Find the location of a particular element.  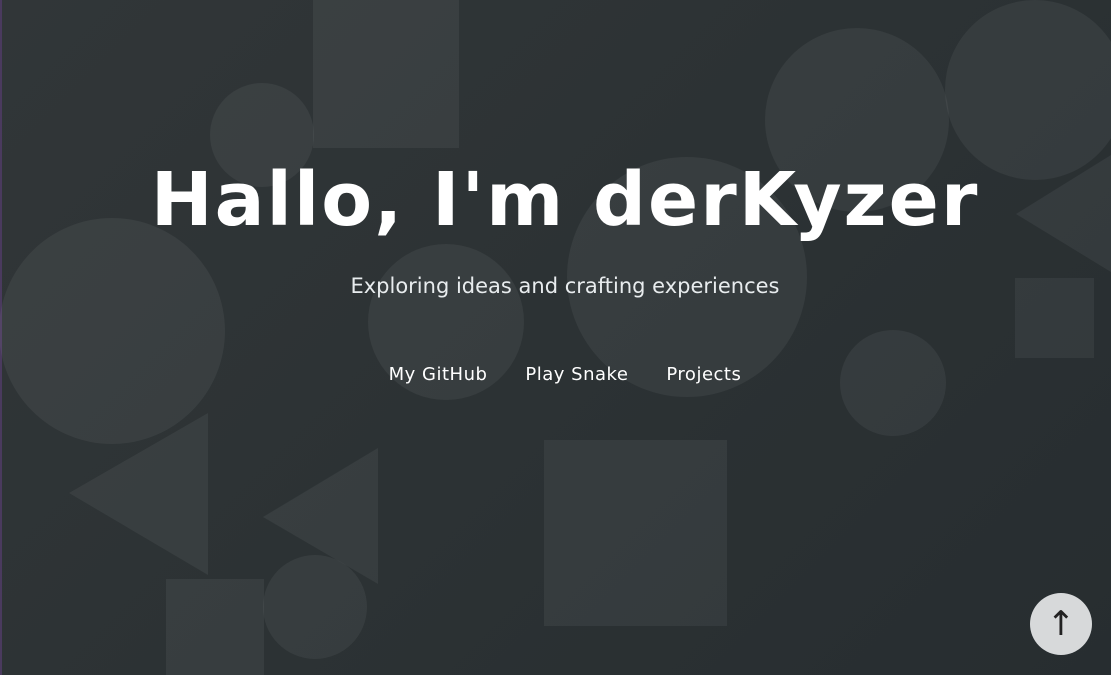

hero-title: Hallo, I'm derKyzer is located at coordinates (565, 200).